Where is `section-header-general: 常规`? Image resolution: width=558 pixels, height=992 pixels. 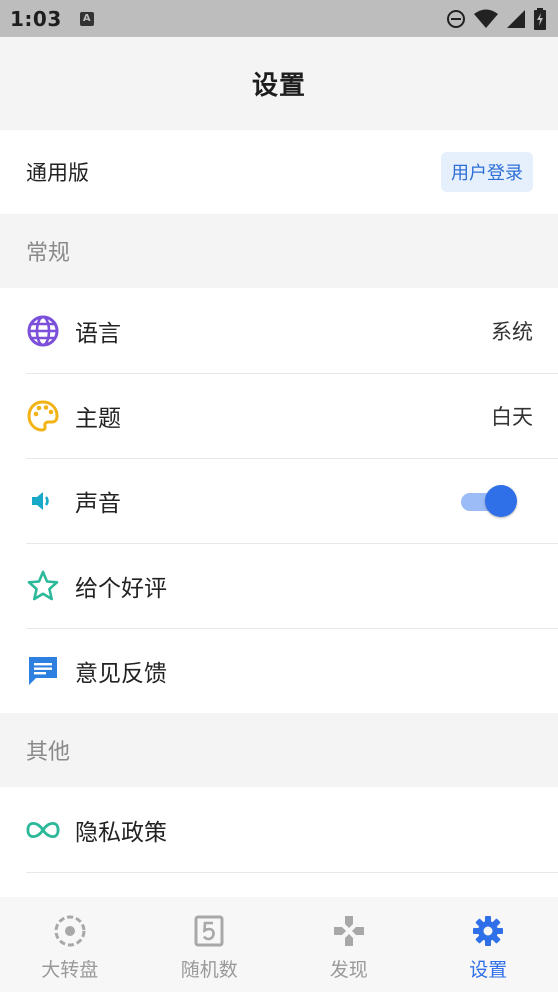 section-header-general: 常规 is located at coordinates (48, 253).